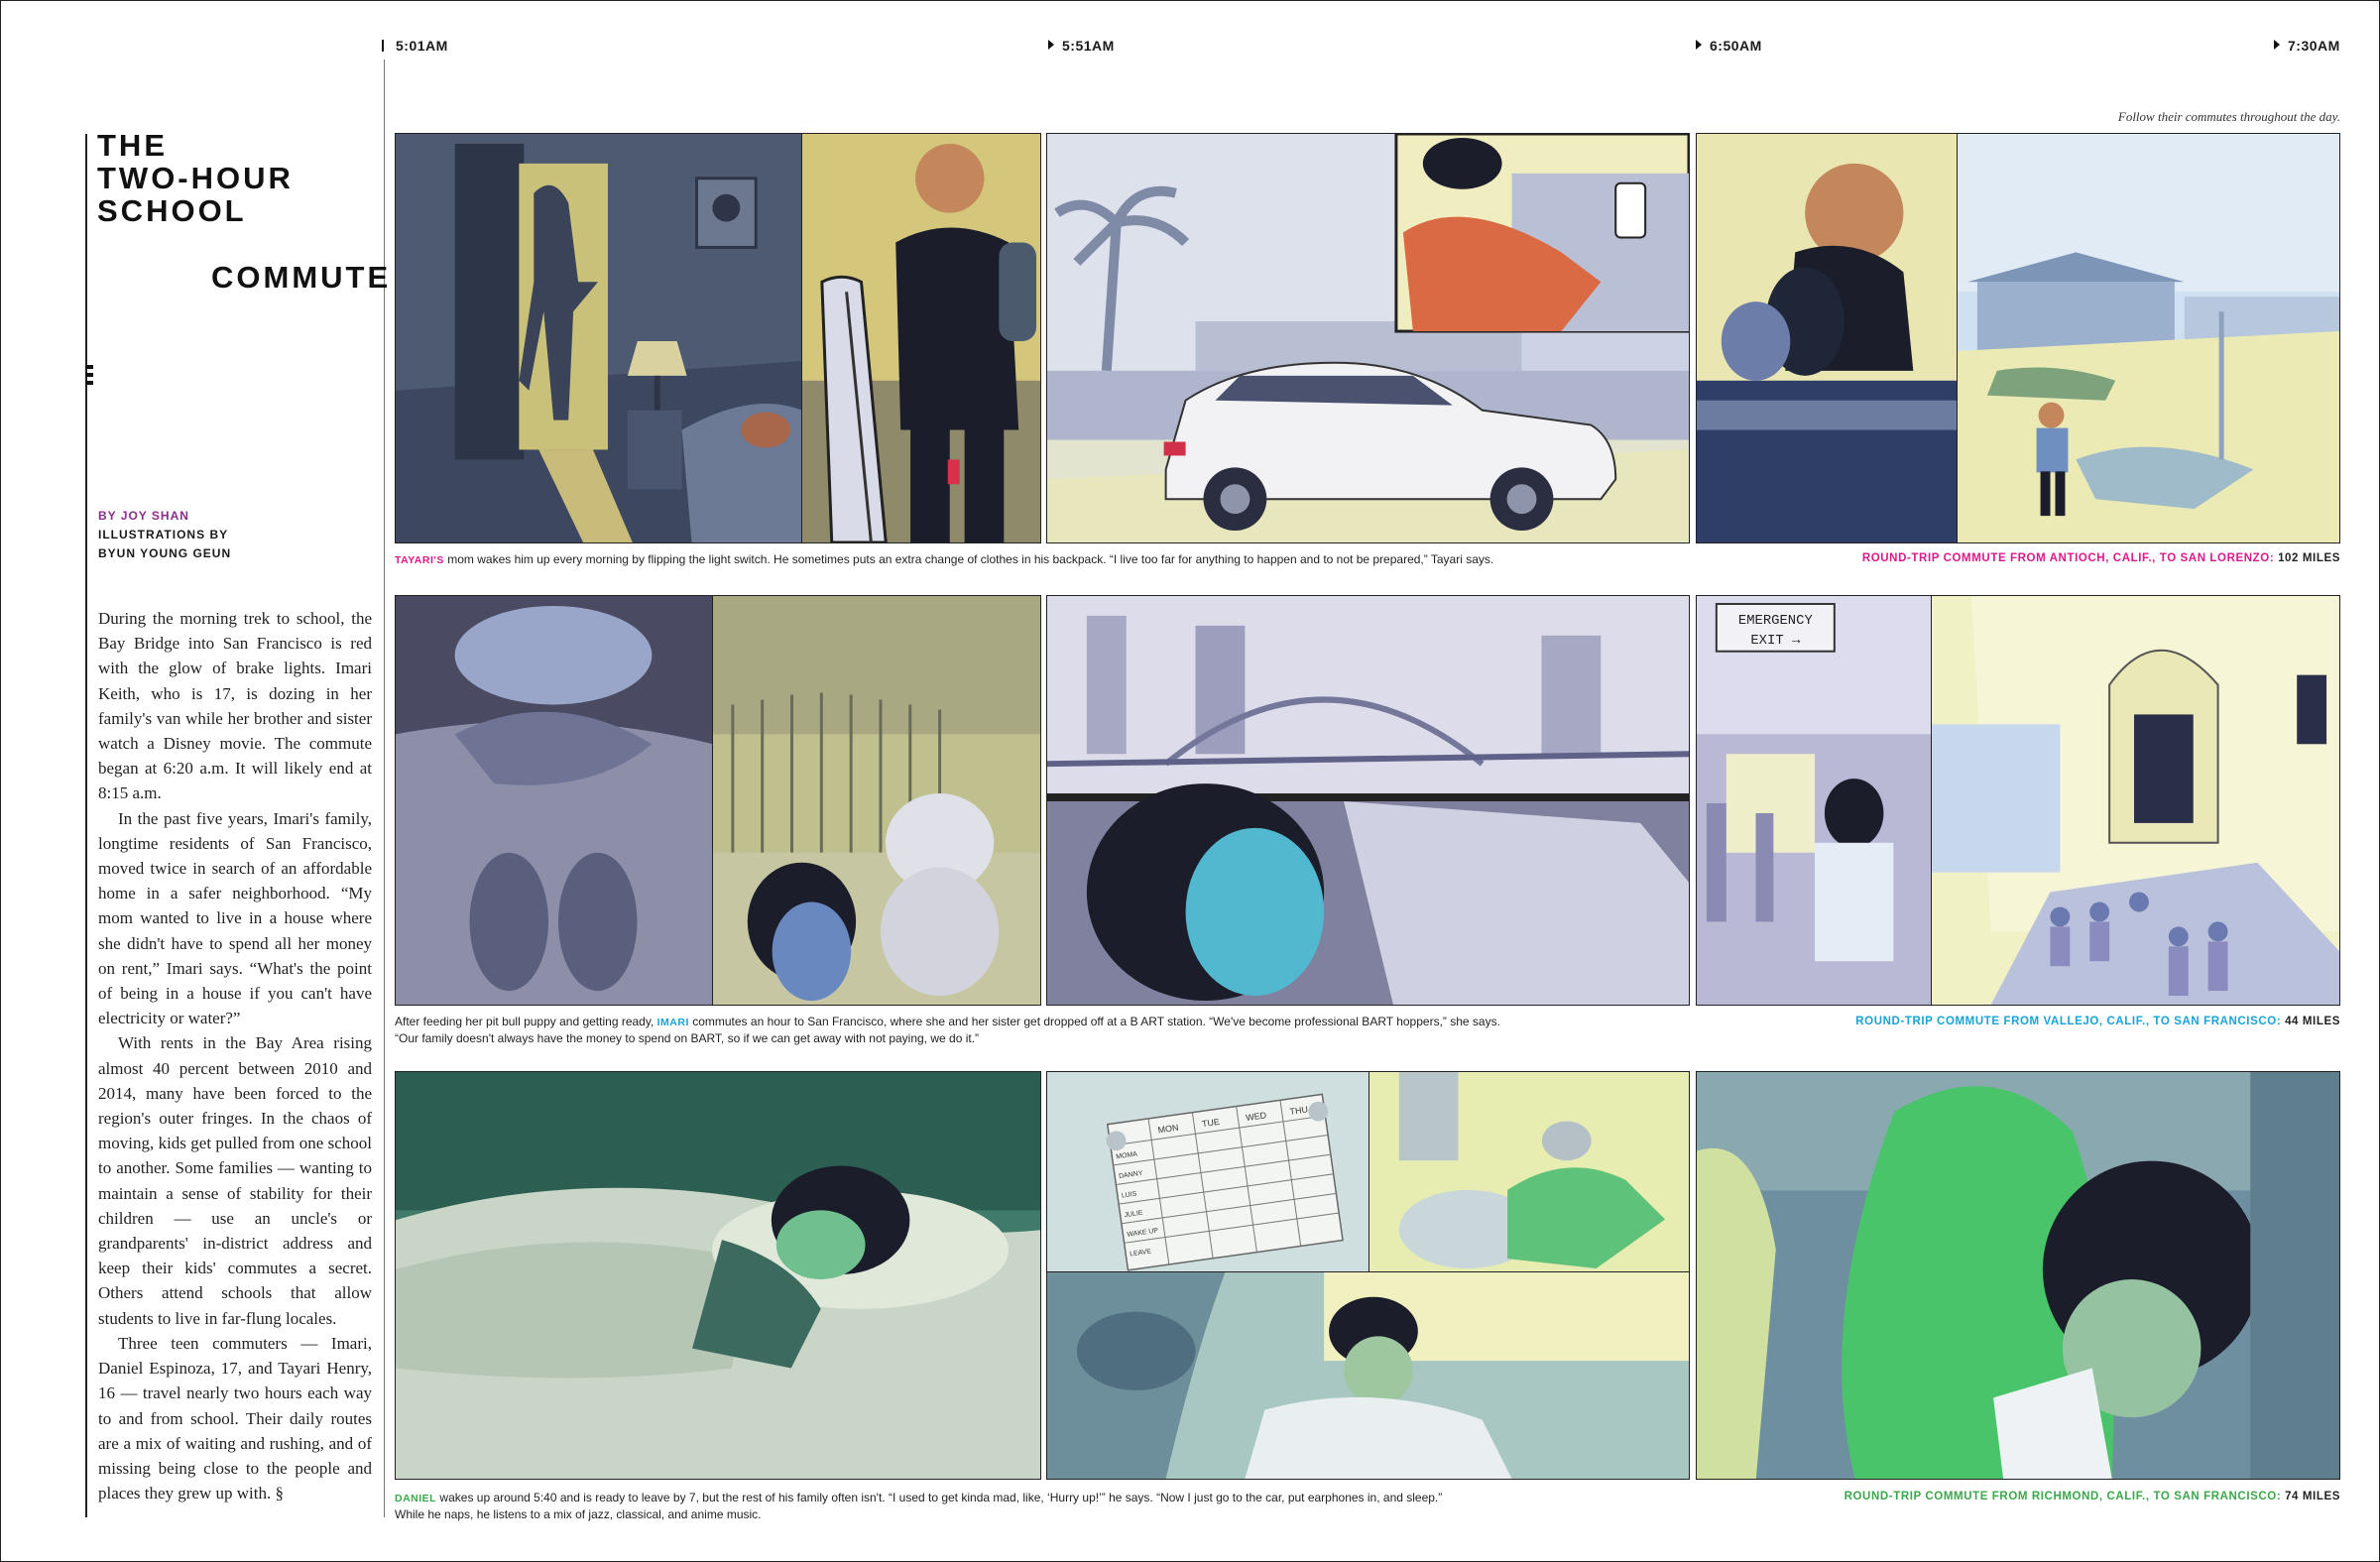 The height and width of the screenshot is (1562, 2380). I want to click on timeline: 5:01AM 5:51AM 6:50AM 7:30AM, so click(1361, 46).